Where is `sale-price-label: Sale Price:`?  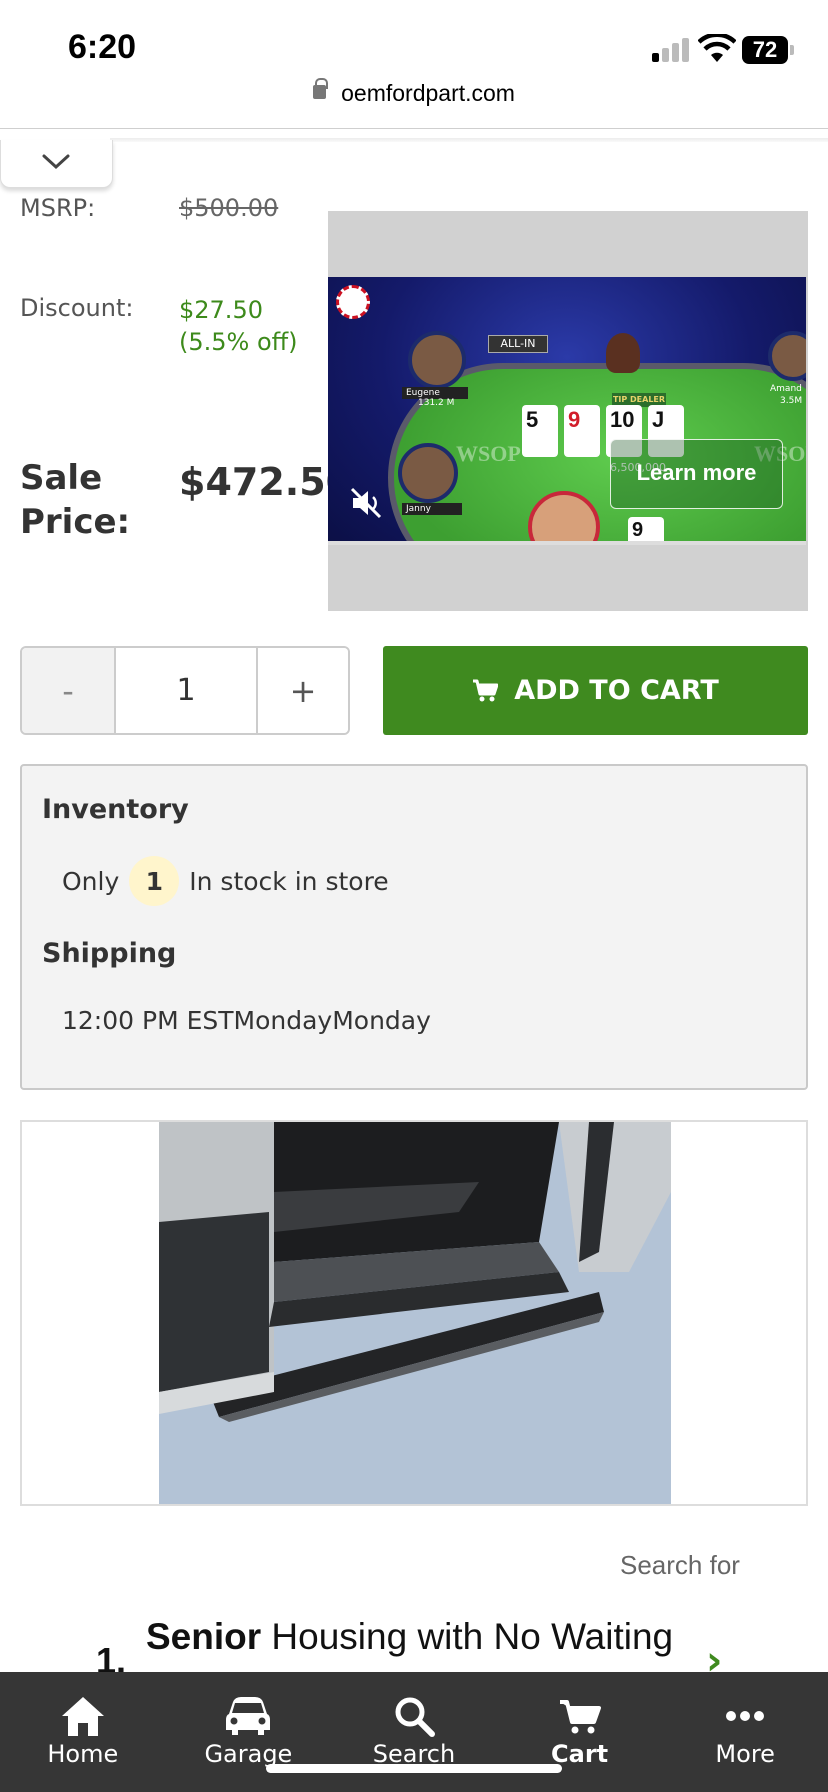 sale-price-label: Sale Price: is located at coordinates (75, 500).